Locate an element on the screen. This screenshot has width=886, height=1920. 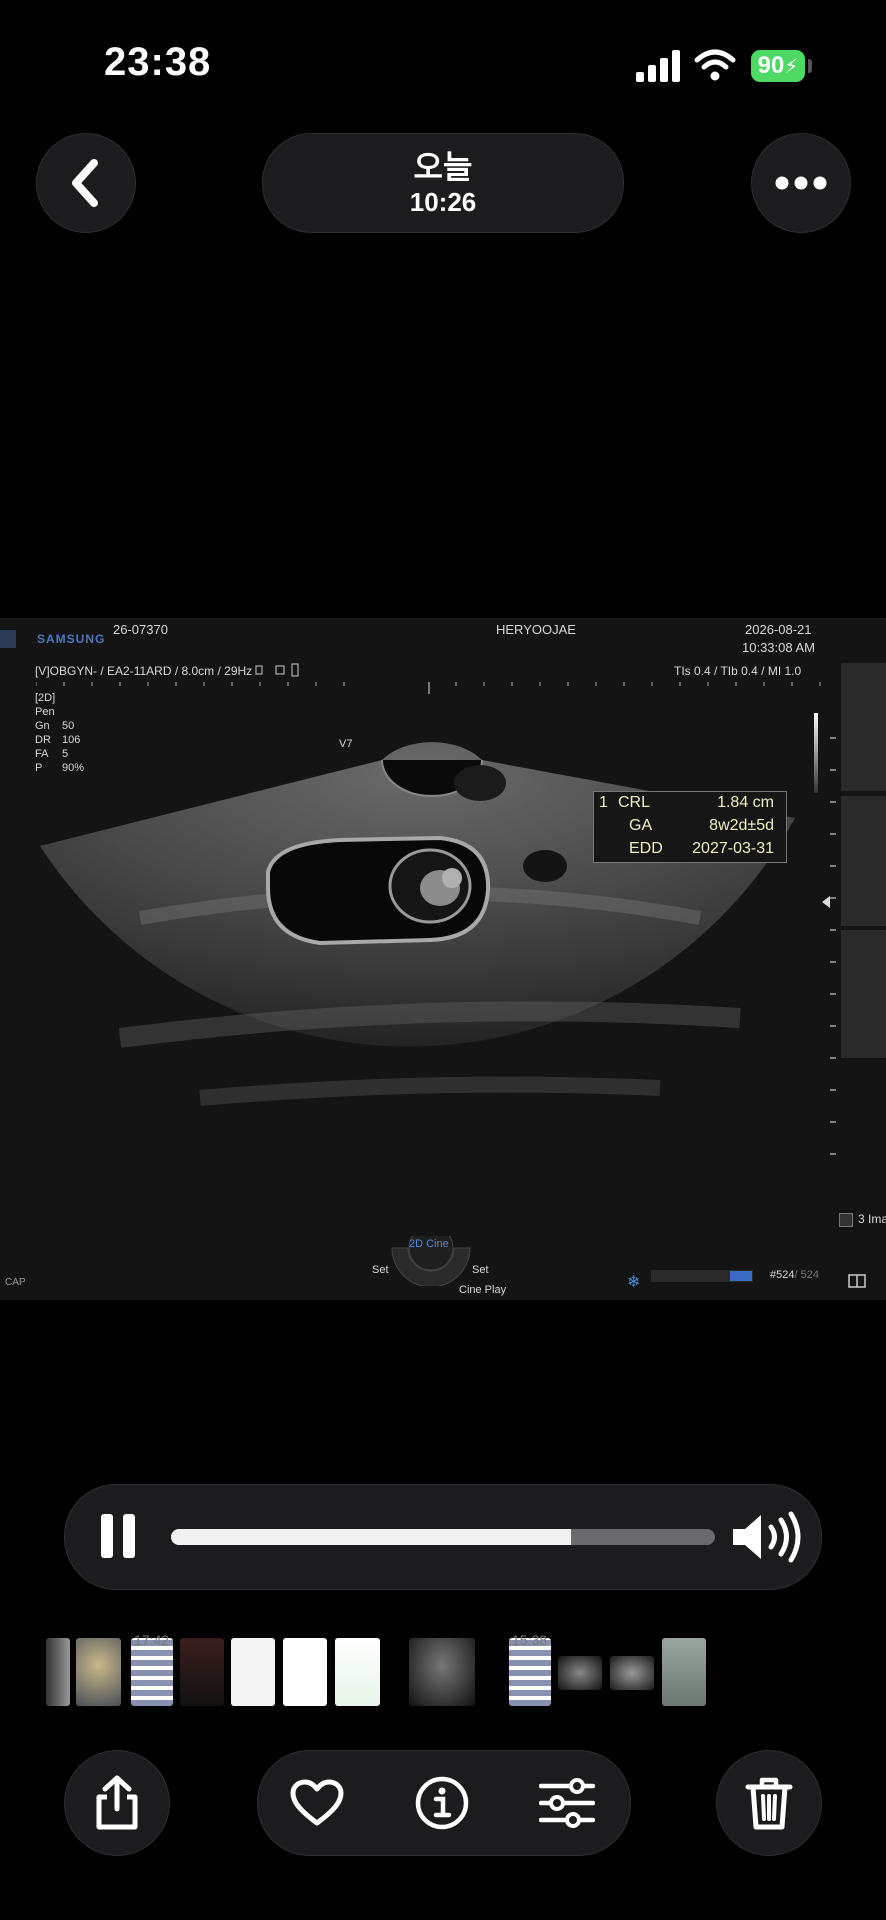
pause-button is located at coordinates (118, 1536).